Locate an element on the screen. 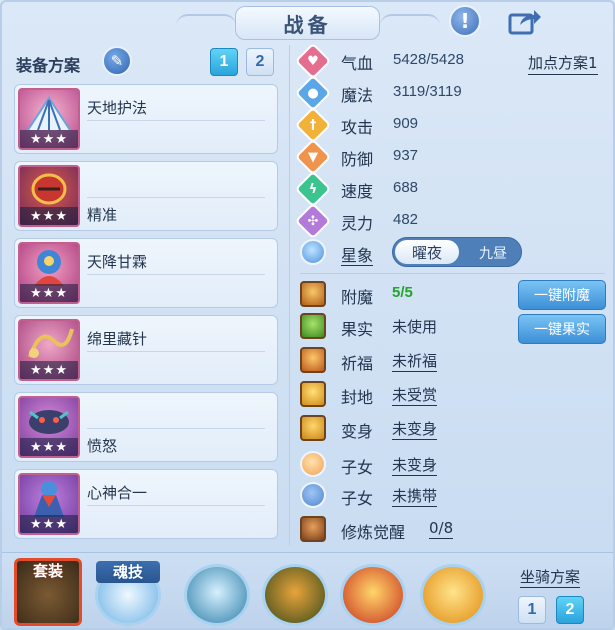 The width and height of the screenshot is (615, 630). stat-row-mp: ● 魔法 3119/3119 is located at coordinates (452, 93).